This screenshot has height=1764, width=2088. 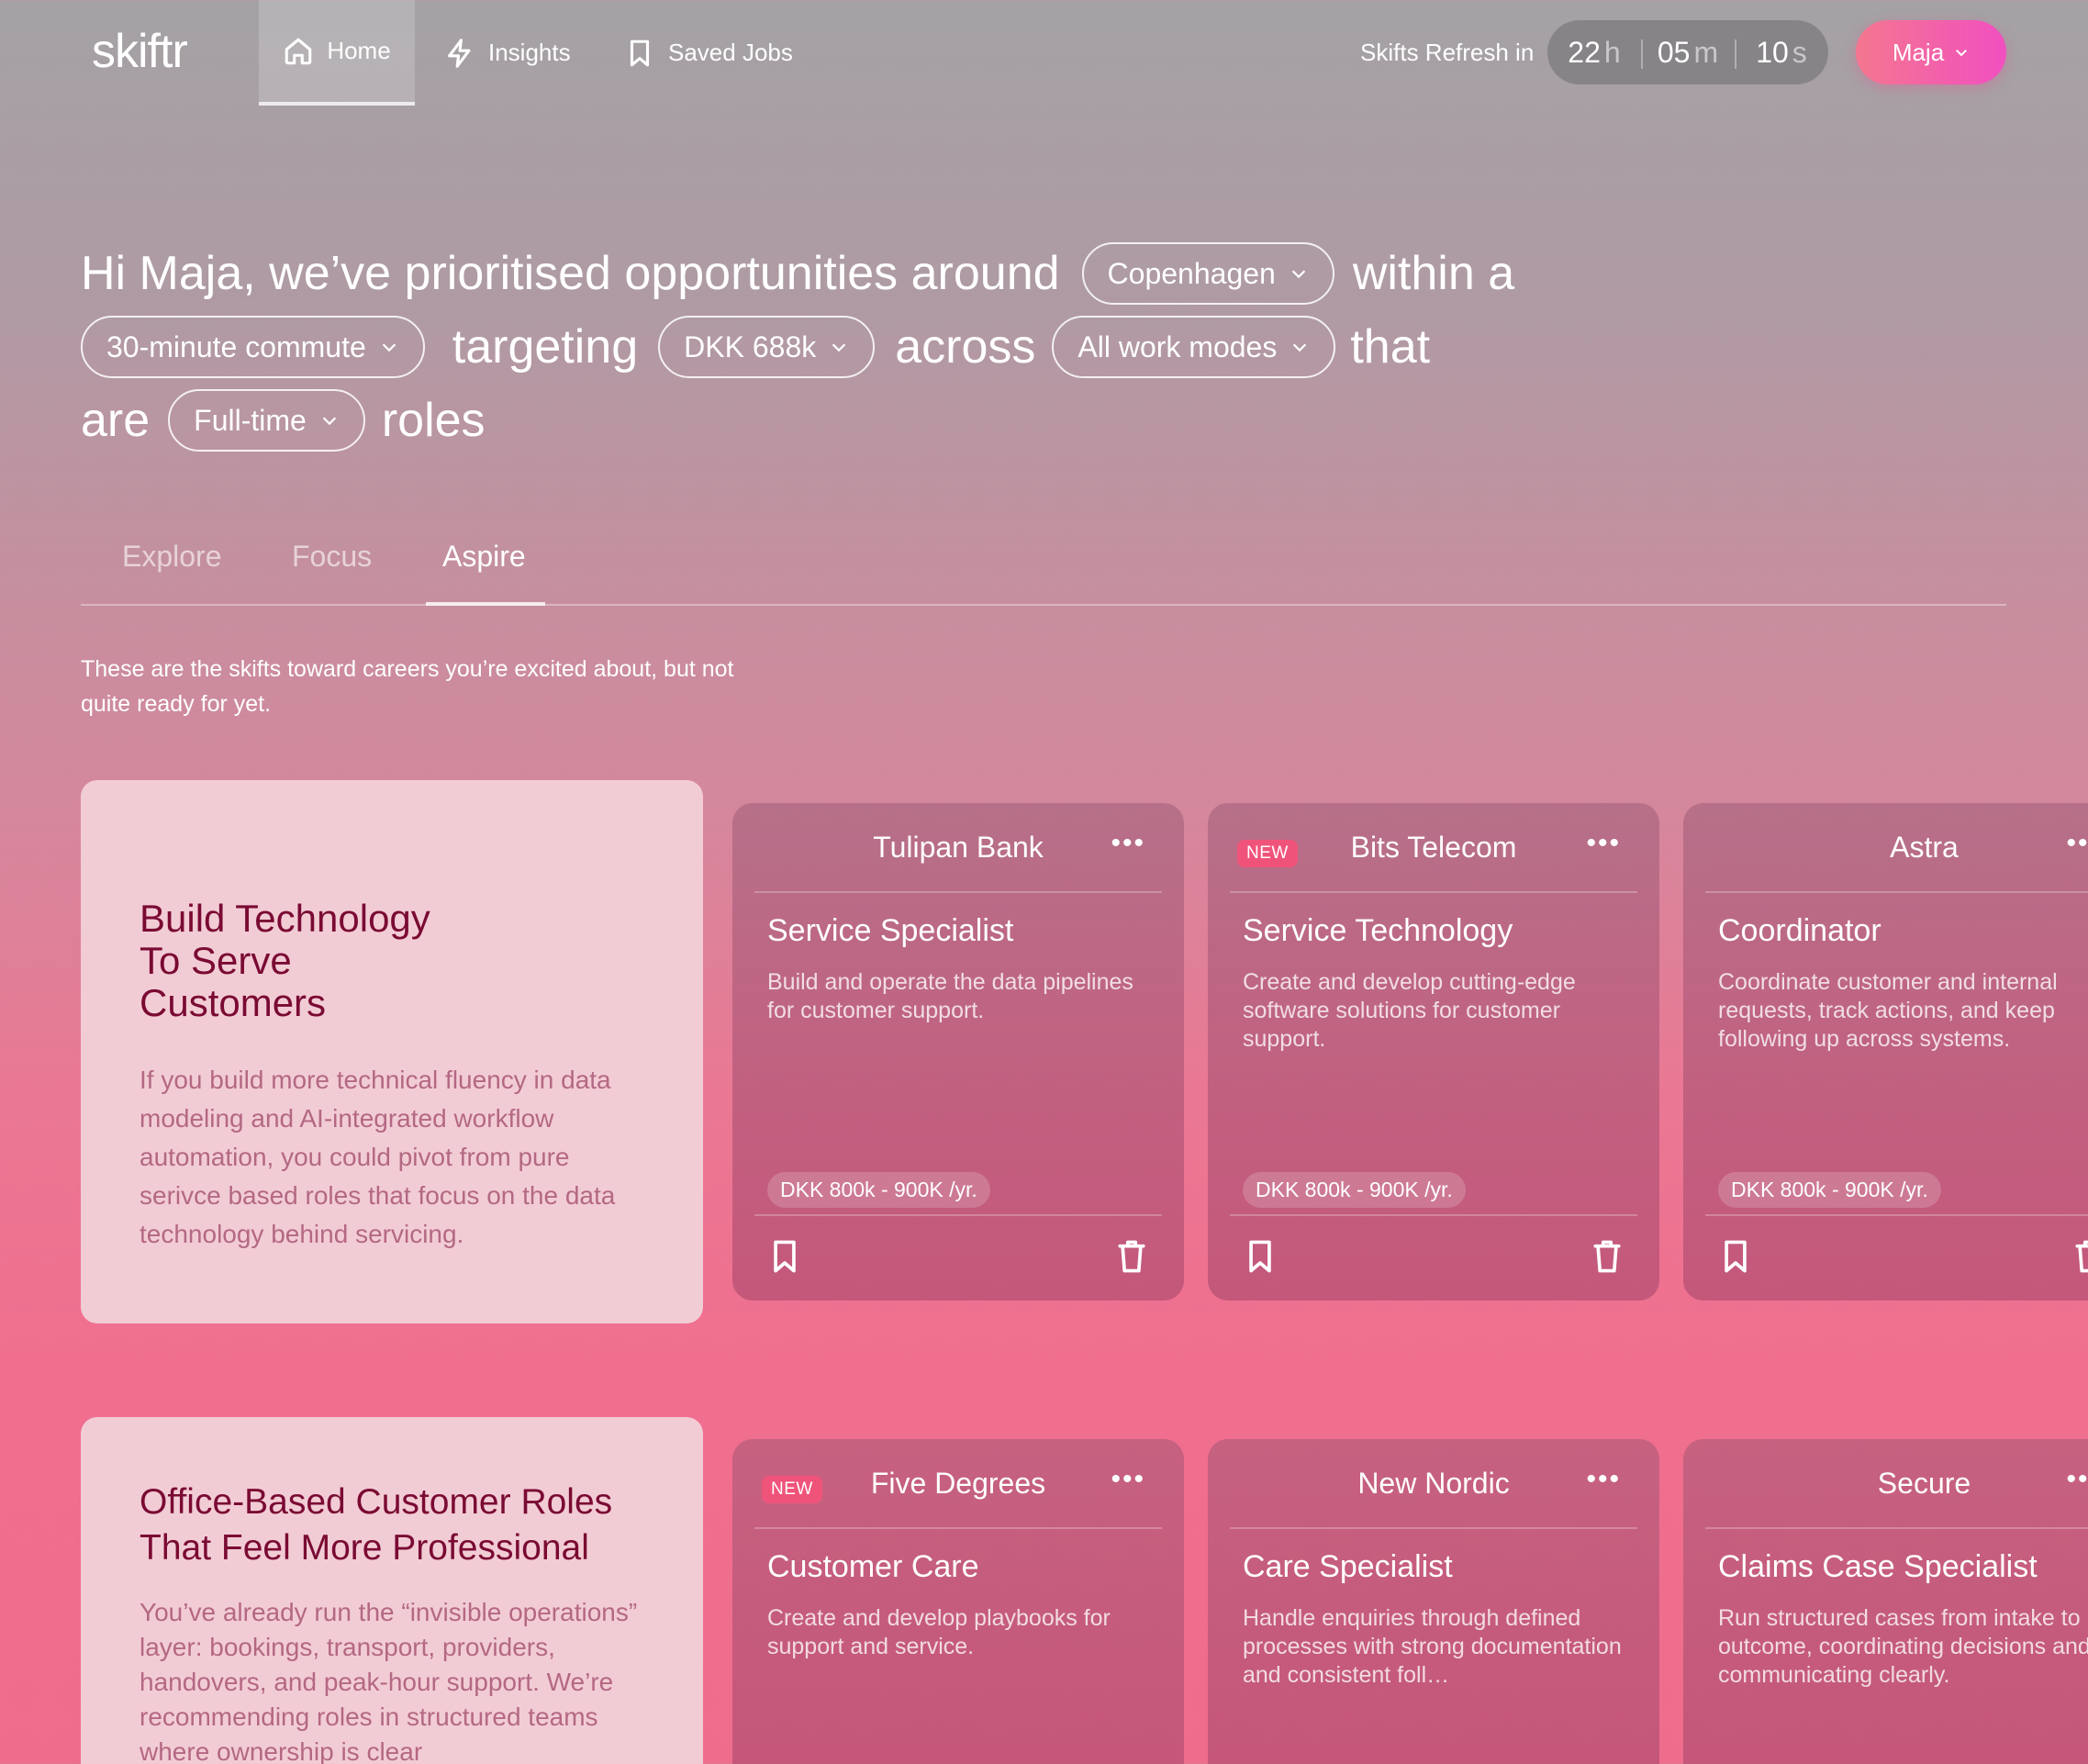 I want to click on job-card-header: NEW Five Degrees •••, so click(x=958, y=1484).